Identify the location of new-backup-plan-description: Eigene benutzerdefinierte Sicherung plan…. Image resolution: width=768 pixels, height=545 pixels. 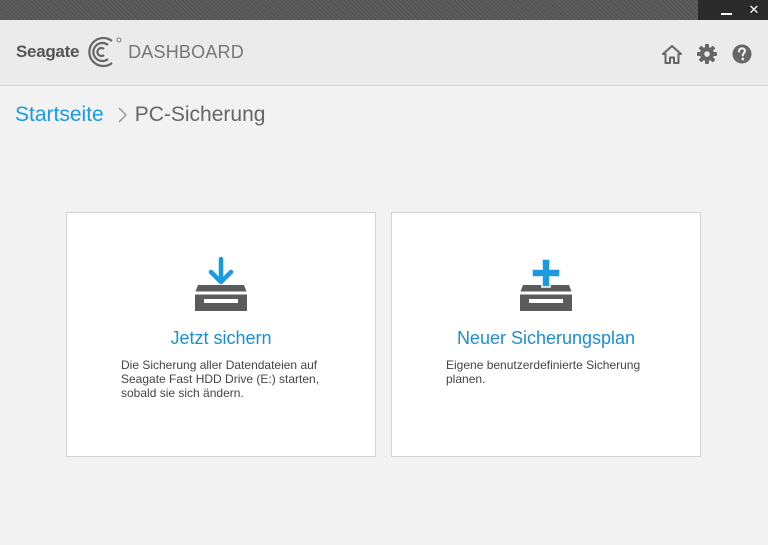
(543, 372).